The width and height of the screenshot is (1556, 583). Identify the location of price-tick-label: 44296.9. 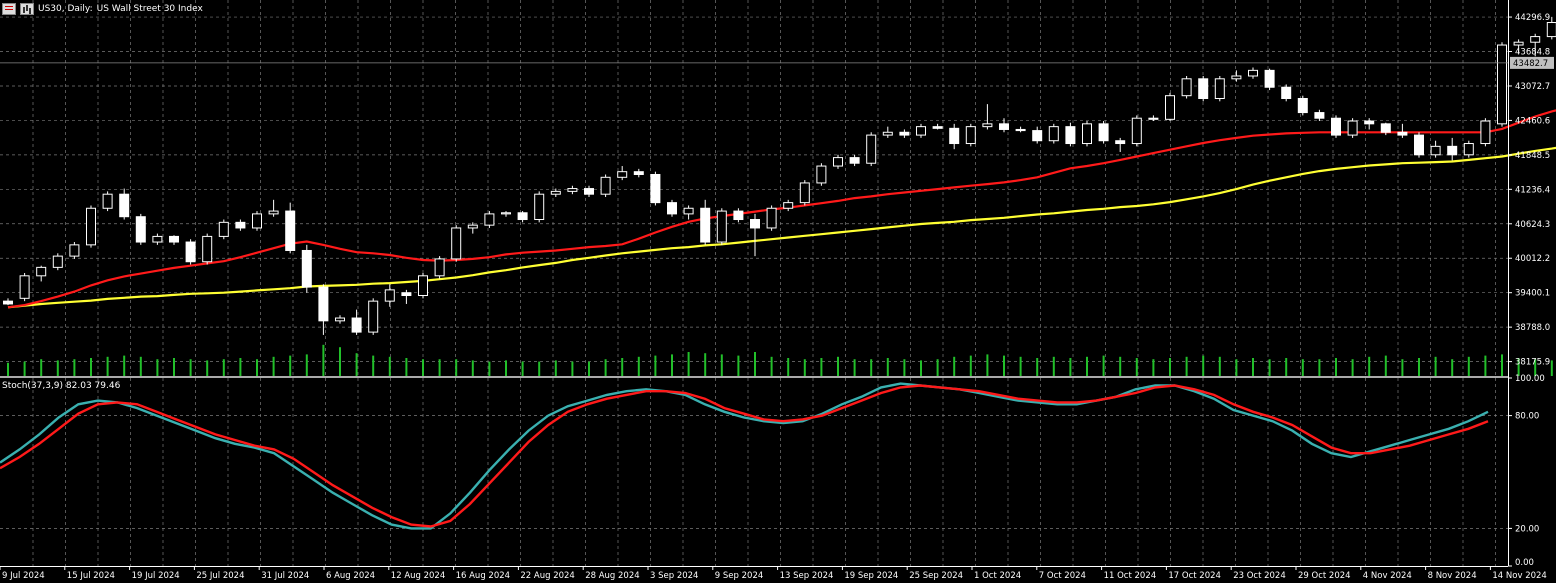
(1532, 18).